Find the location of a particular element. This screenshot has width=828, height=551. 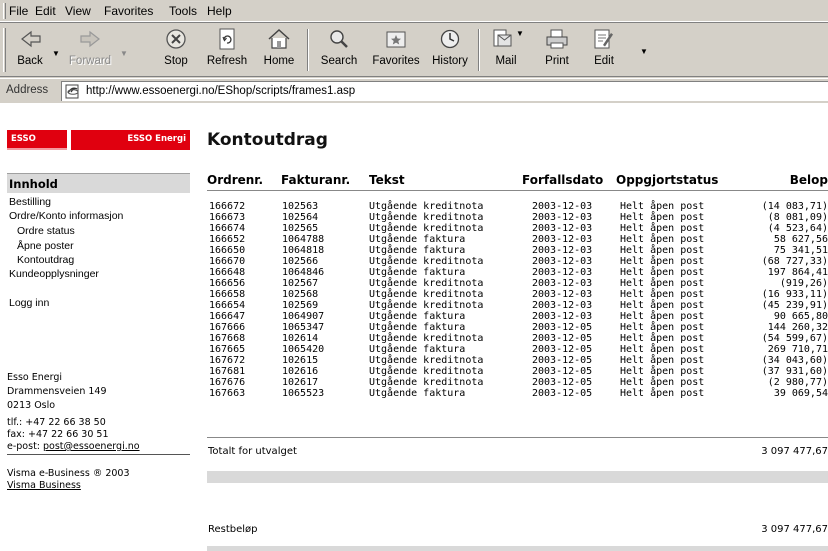

menu-bar-grip is located at coordinates (4, 11).